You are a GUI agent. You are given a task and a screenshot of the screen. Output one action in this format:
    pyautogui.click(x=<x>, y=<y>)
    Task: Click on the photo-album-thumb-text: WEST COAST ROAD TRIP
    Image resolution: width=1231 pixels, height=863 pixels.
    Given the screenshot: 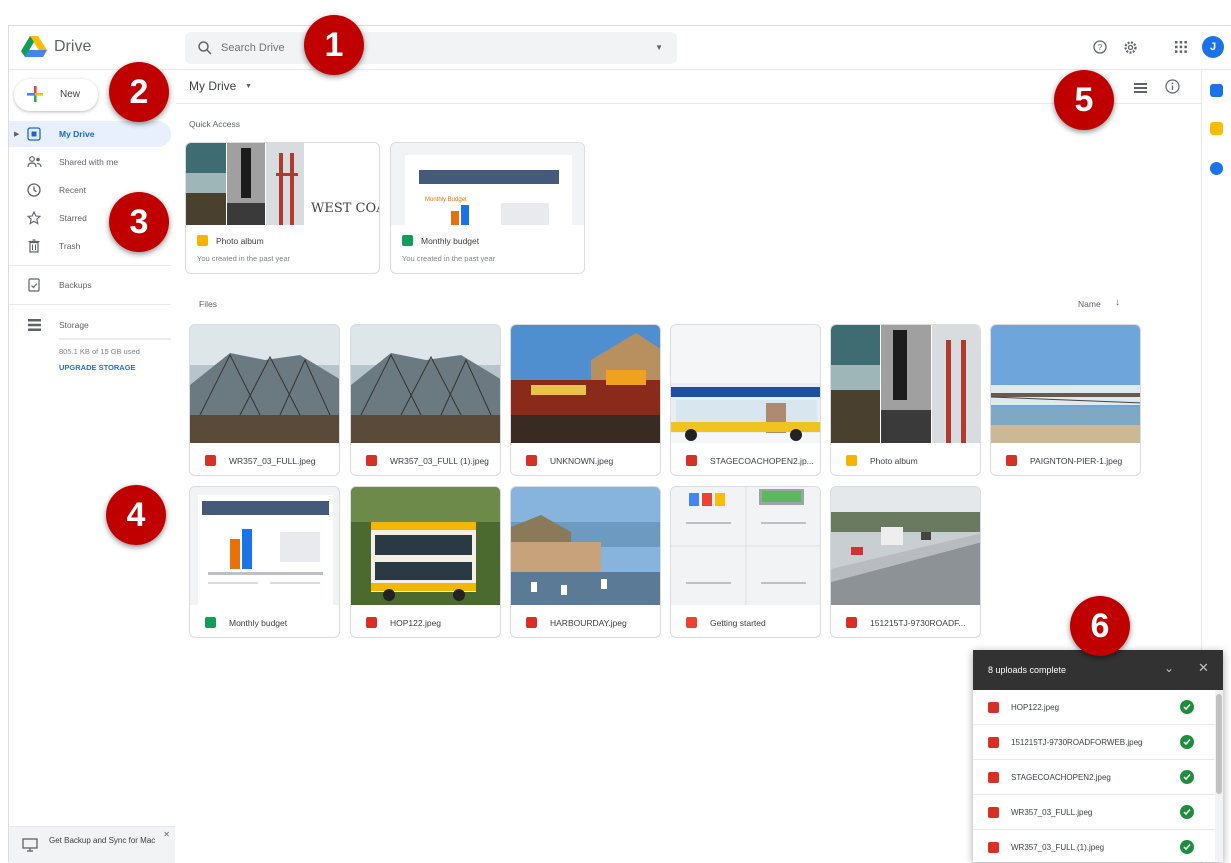 What is the action you would take?
    pyautogui.click(x=345, y=208)
    